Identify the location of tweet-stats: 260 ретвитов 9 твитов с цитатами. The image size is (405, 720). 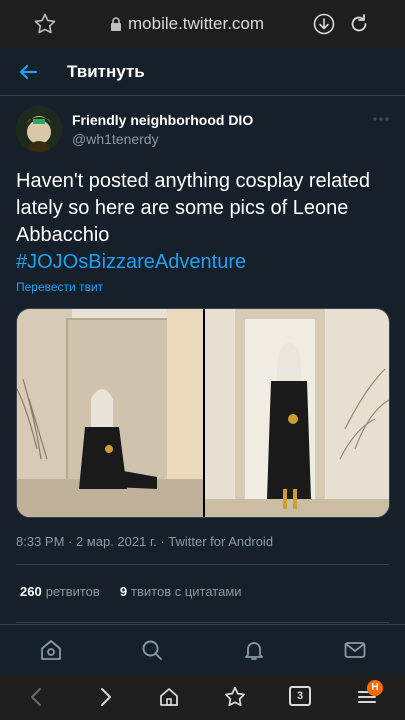
(131, 591).